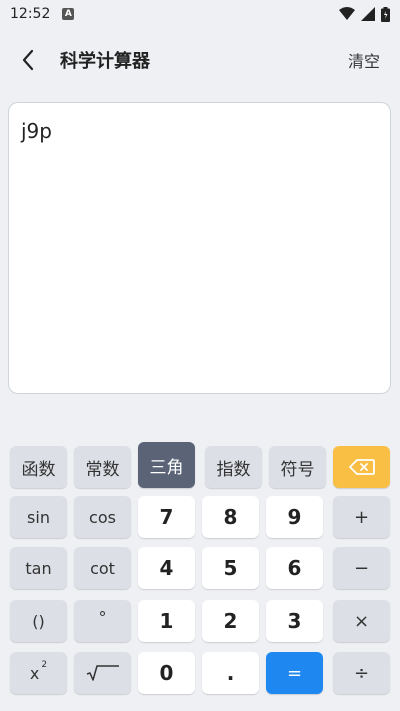 This screenshot has width=400, height=711. I want to click on digit-2-button: 2, so click(230, 621).